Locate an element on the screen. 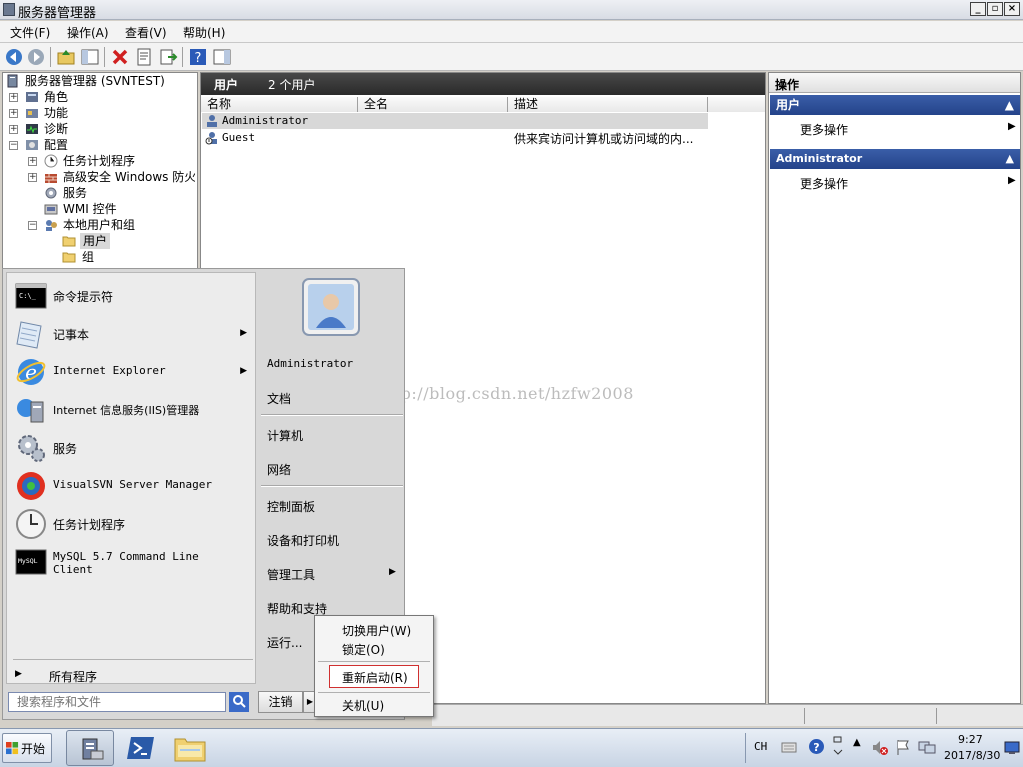 The height and width of the screenshot is (767, 1023). clock-time: 9:27 is located at coordinates (970, 739).